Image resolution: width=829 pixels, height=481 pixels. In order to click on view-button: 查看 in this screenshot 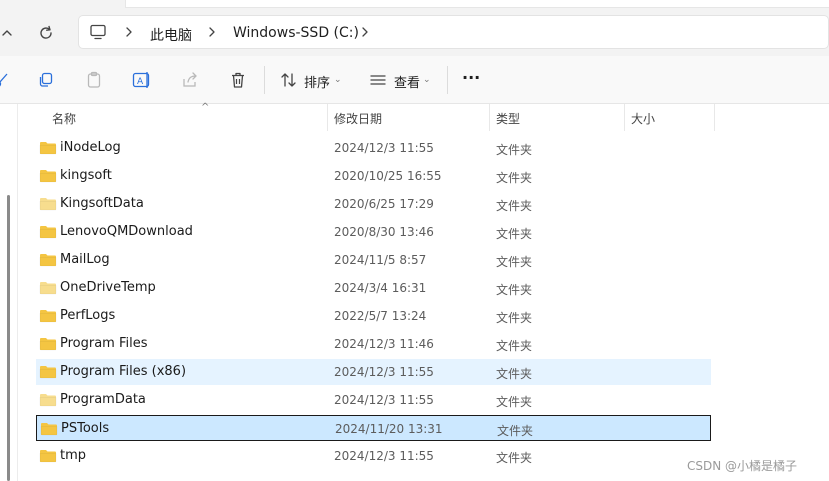, I will do `click(407, 81)`.